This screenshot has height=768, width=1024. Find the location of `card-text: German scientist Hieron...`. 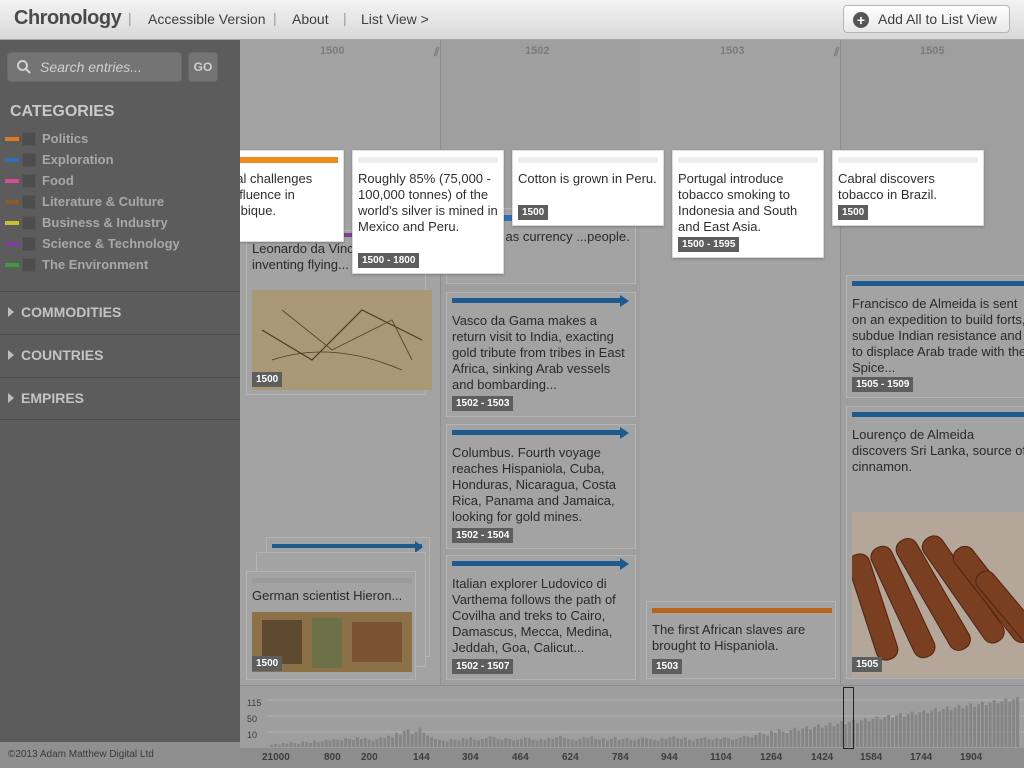

card-text: German scientist Hieron... is located at coordinates (327, 595).